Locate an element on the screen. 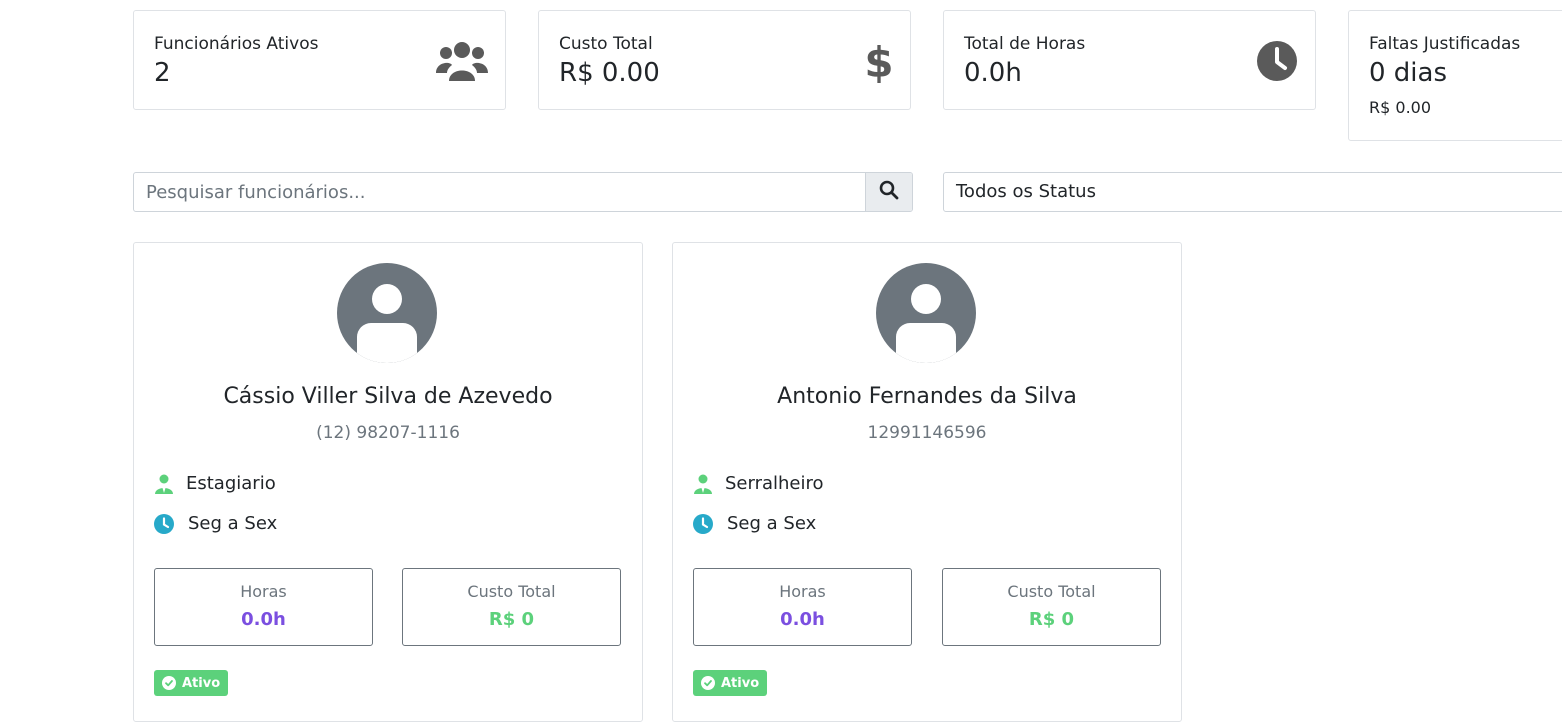 Image resolution: width=1562 pixels, height=722 pixels. stat-value: 0.0h is located at coordinates (993, 73).